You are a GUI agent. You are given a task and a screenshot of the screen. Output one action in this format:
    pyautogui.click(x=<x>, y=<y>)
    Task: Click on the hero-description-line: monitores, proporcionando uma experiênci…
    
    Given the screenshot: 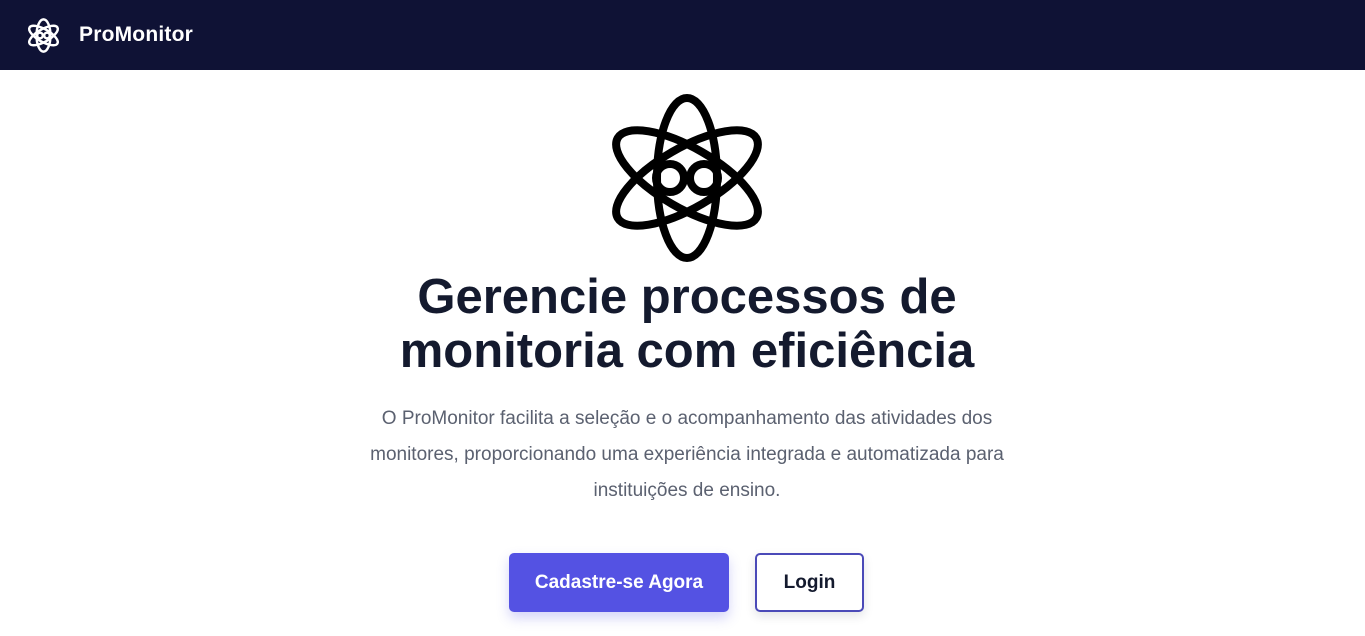 What is the action you would take?
    pyautogui.click(x=687, y=454)
    